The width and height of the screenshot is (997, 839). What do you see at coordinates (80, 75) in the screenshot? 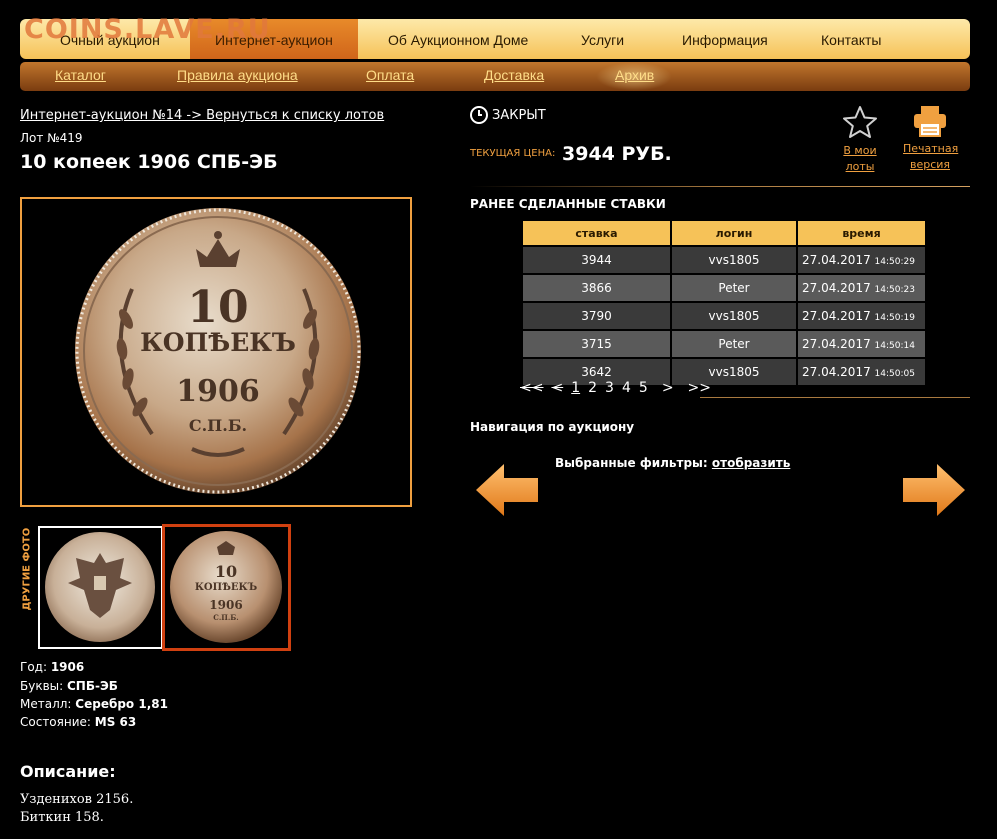
I see `subnav-catalog: Каталог` at bounding box center [80, 75].